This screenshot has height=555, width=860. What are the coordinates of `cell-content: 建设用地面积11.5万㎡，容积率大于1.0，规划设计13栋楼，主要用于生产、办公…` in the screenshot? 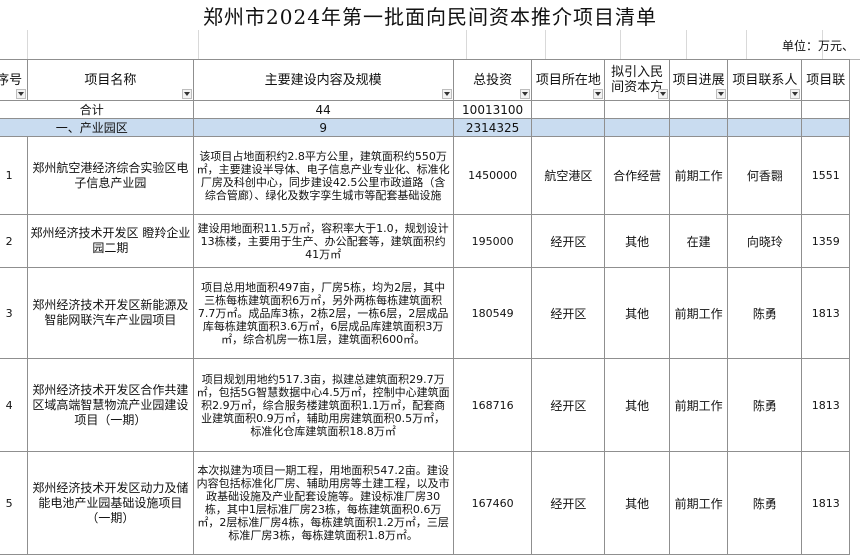 It's located at (323, 241).